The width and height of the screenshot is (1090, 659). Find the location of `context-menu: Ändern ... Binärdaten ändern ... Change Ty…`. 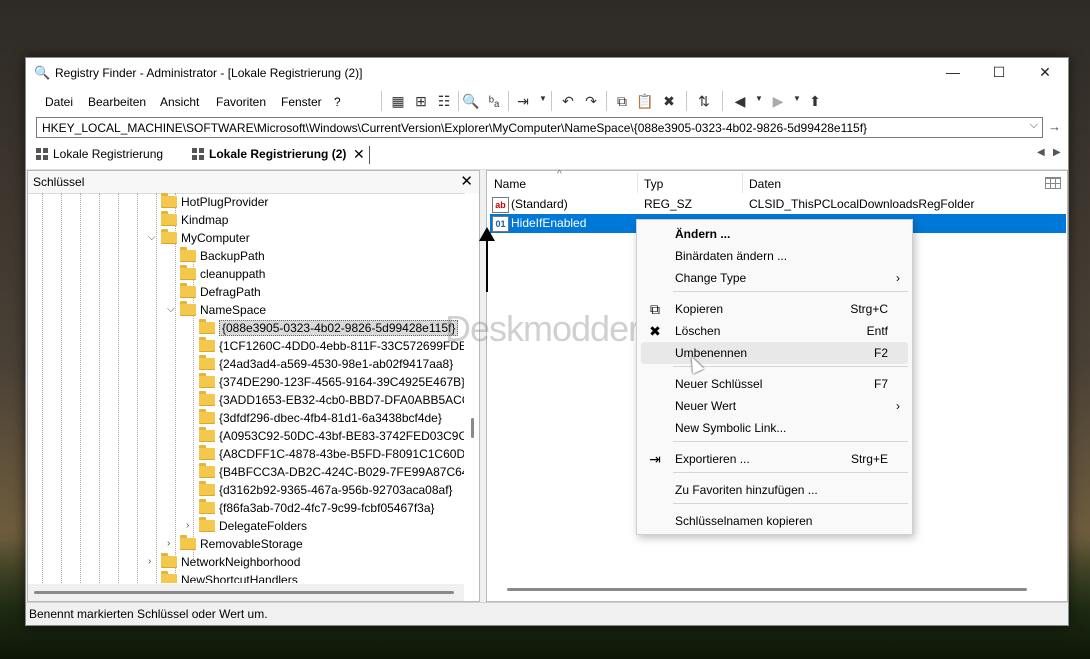

context-menu: Ändern ... Binärdaten ändern ... Change Ty… is located at coordinates (774, 377).